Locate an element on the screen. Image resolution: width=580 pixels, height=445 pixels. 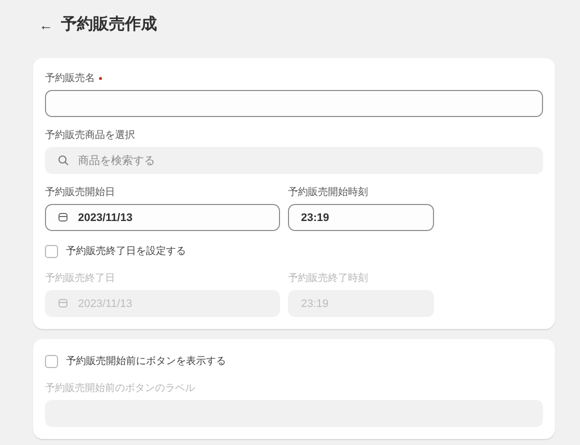
field-label: 予約販売終了時刻 is located at coordinates (328, 279).